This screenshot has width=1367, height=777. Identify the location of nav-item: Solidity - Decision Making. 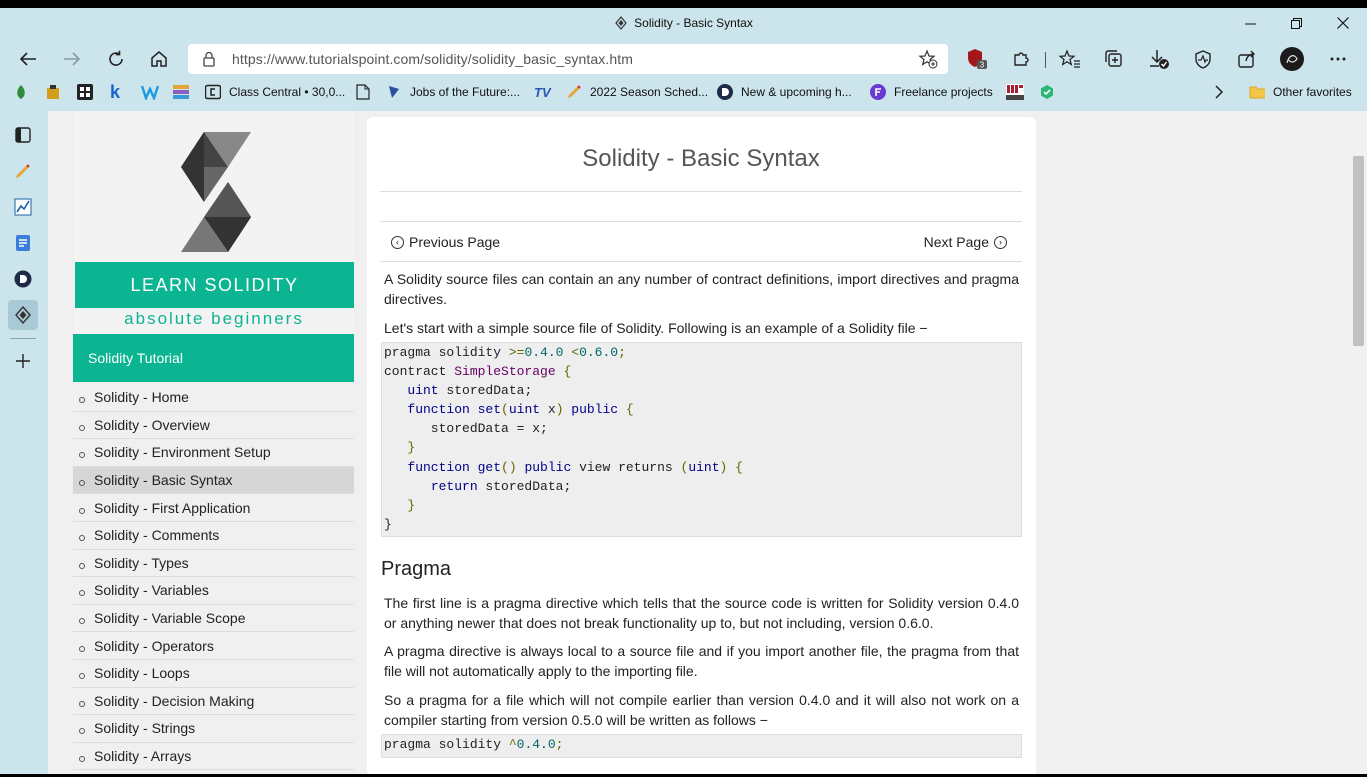
(213, 702).